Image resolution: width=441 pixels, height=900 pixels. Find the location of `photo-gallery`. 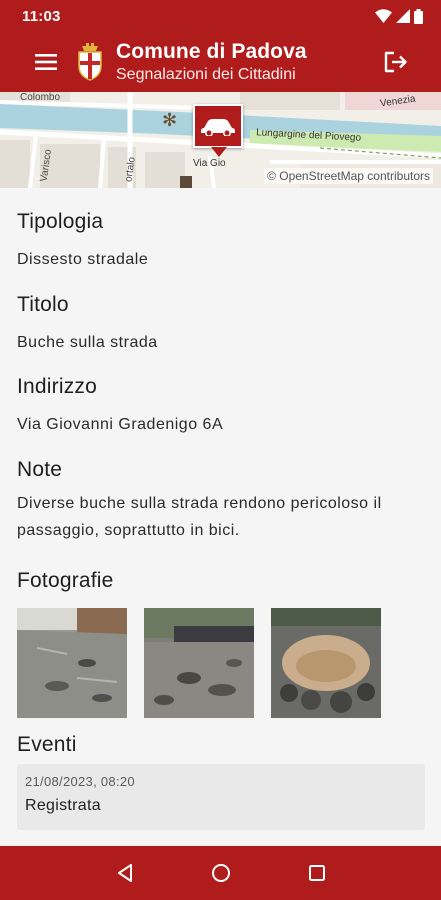

photo-gallery is located at coordinates (199, 663).